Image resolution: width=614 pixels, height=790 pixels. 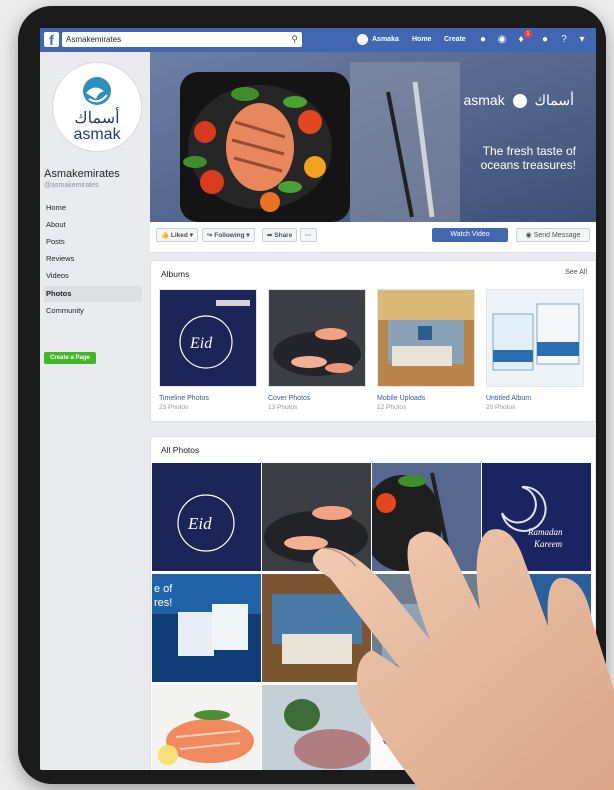 I want to click on album-name: Timeline Photos, so click(x=208, y=398).